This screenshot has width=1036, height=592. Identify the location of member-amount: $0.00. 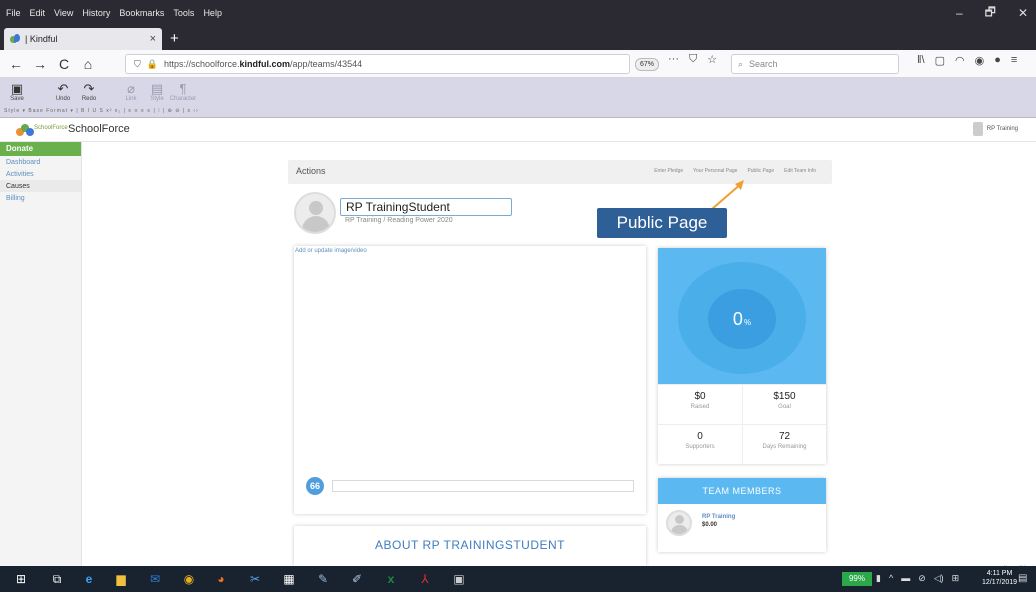
(710, 525).